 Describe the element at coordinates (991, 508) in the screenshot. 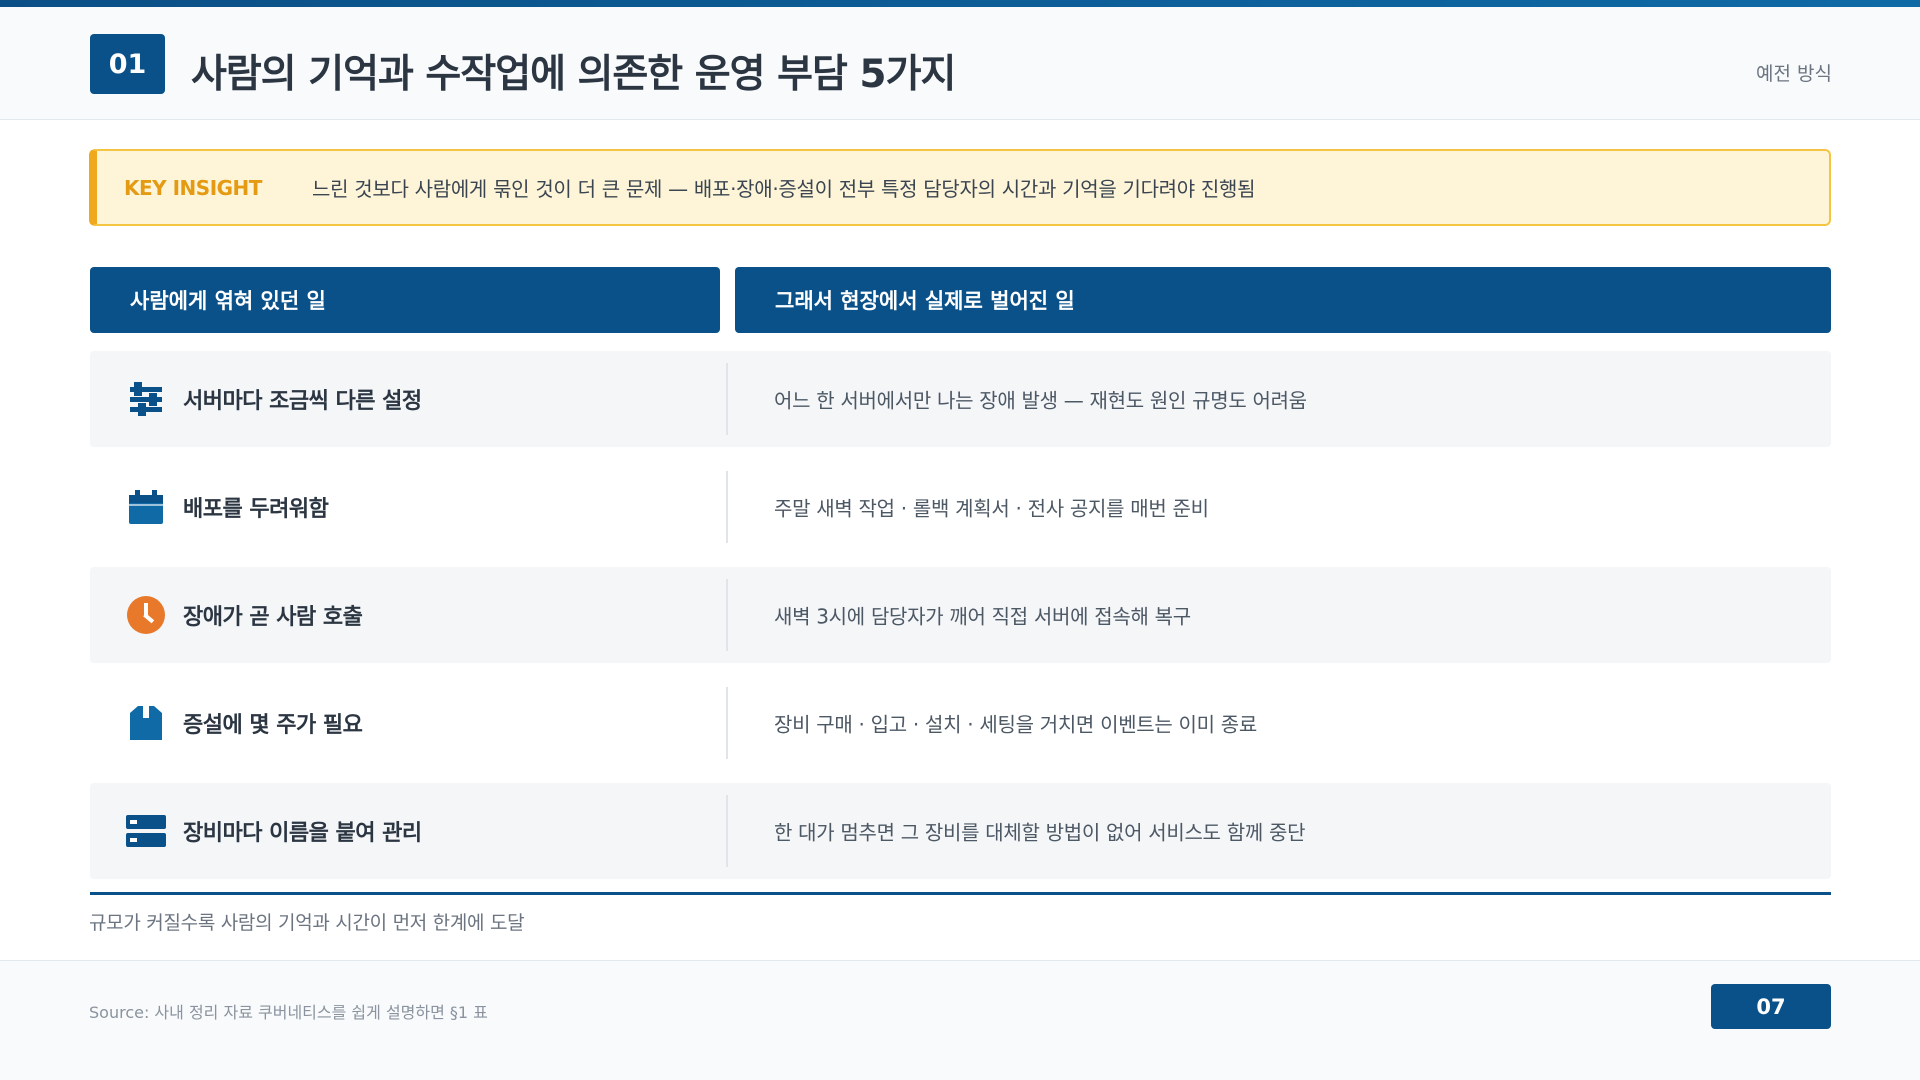

I see `row-detail: 주말 새벽 작업 · 롤백 계획서 · 전사 공지를 매번 준비` at that location.